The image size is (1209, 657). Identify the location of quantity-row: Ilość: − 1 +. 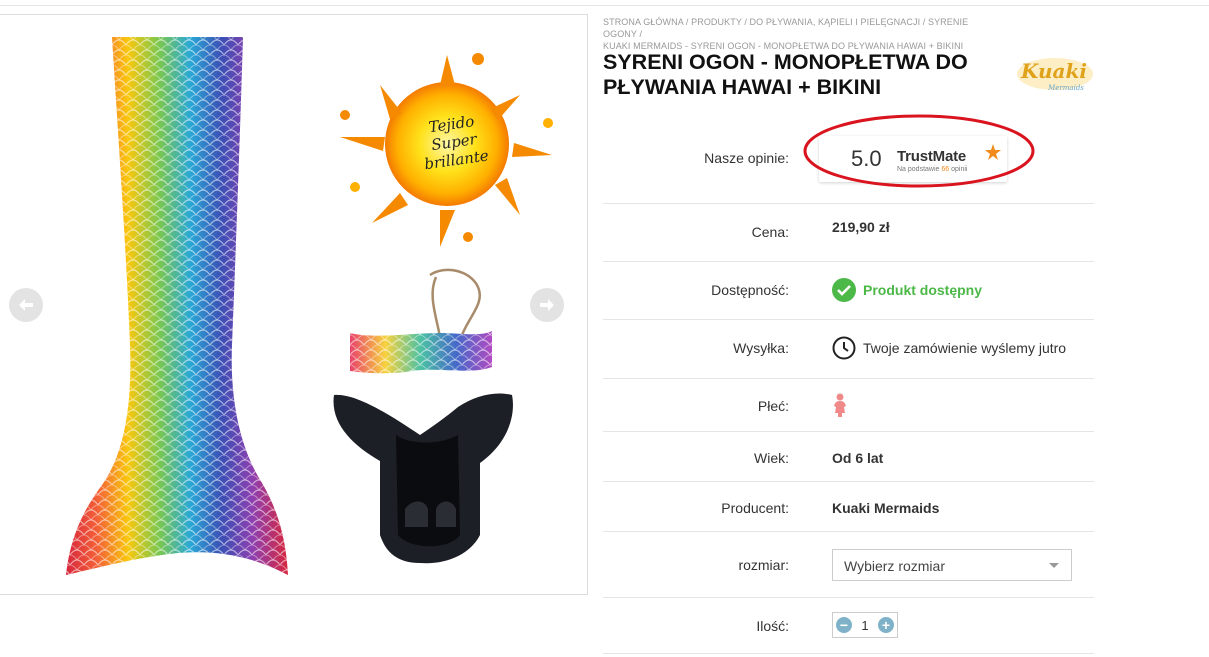
(848, 626).